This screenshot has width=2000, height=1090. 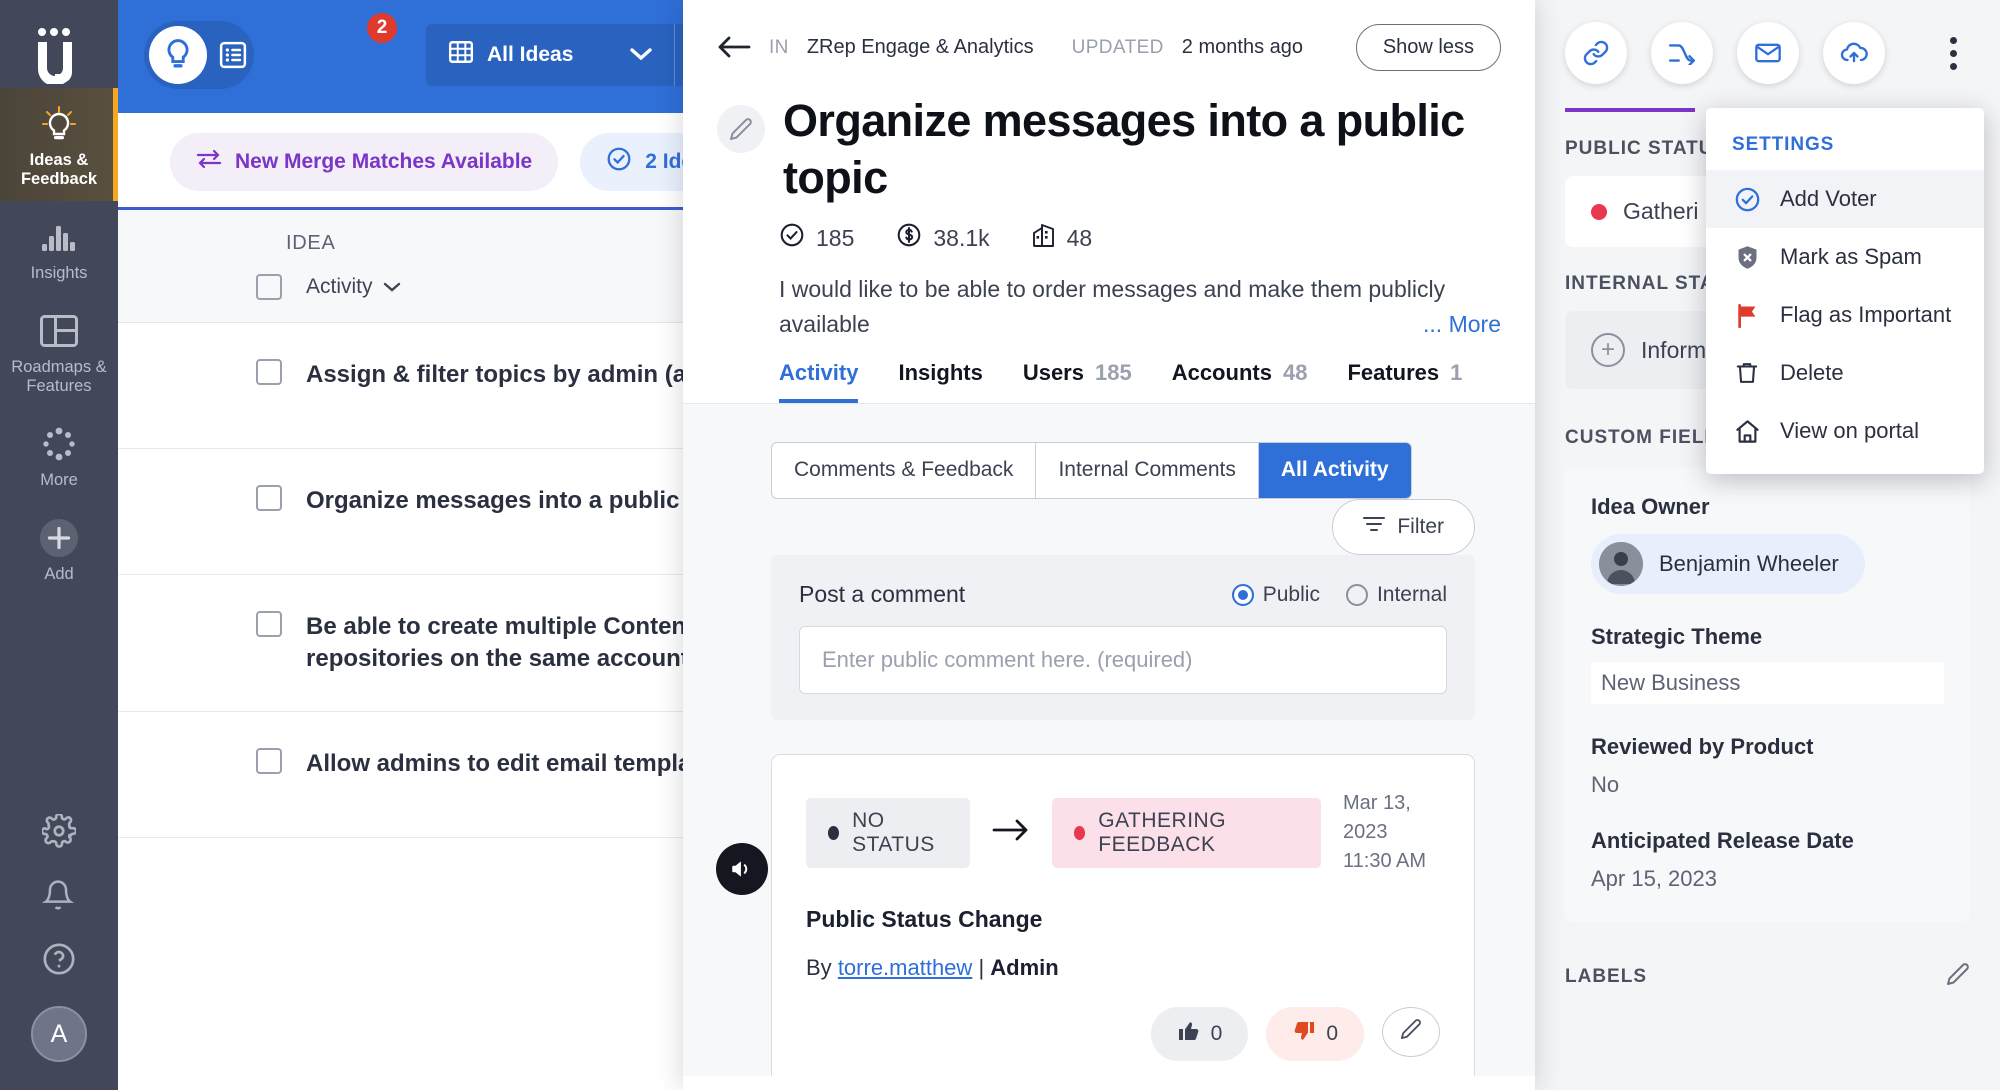 I want to click on filter-label: Filter, so click(x=1420, y=527).